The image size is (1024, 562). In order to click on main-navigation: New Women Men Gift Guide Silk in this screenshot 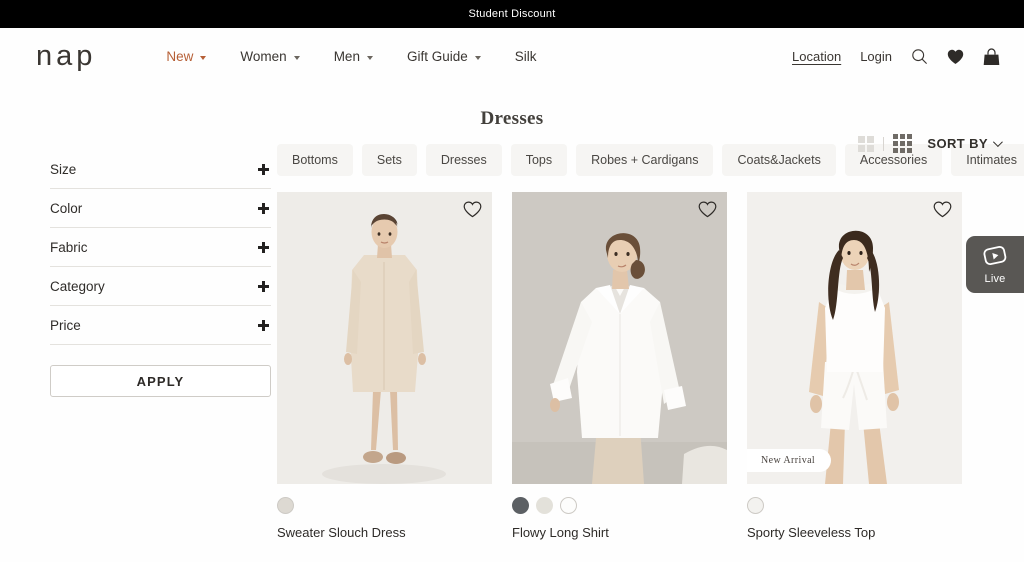, I will do `click(351, 56)`.